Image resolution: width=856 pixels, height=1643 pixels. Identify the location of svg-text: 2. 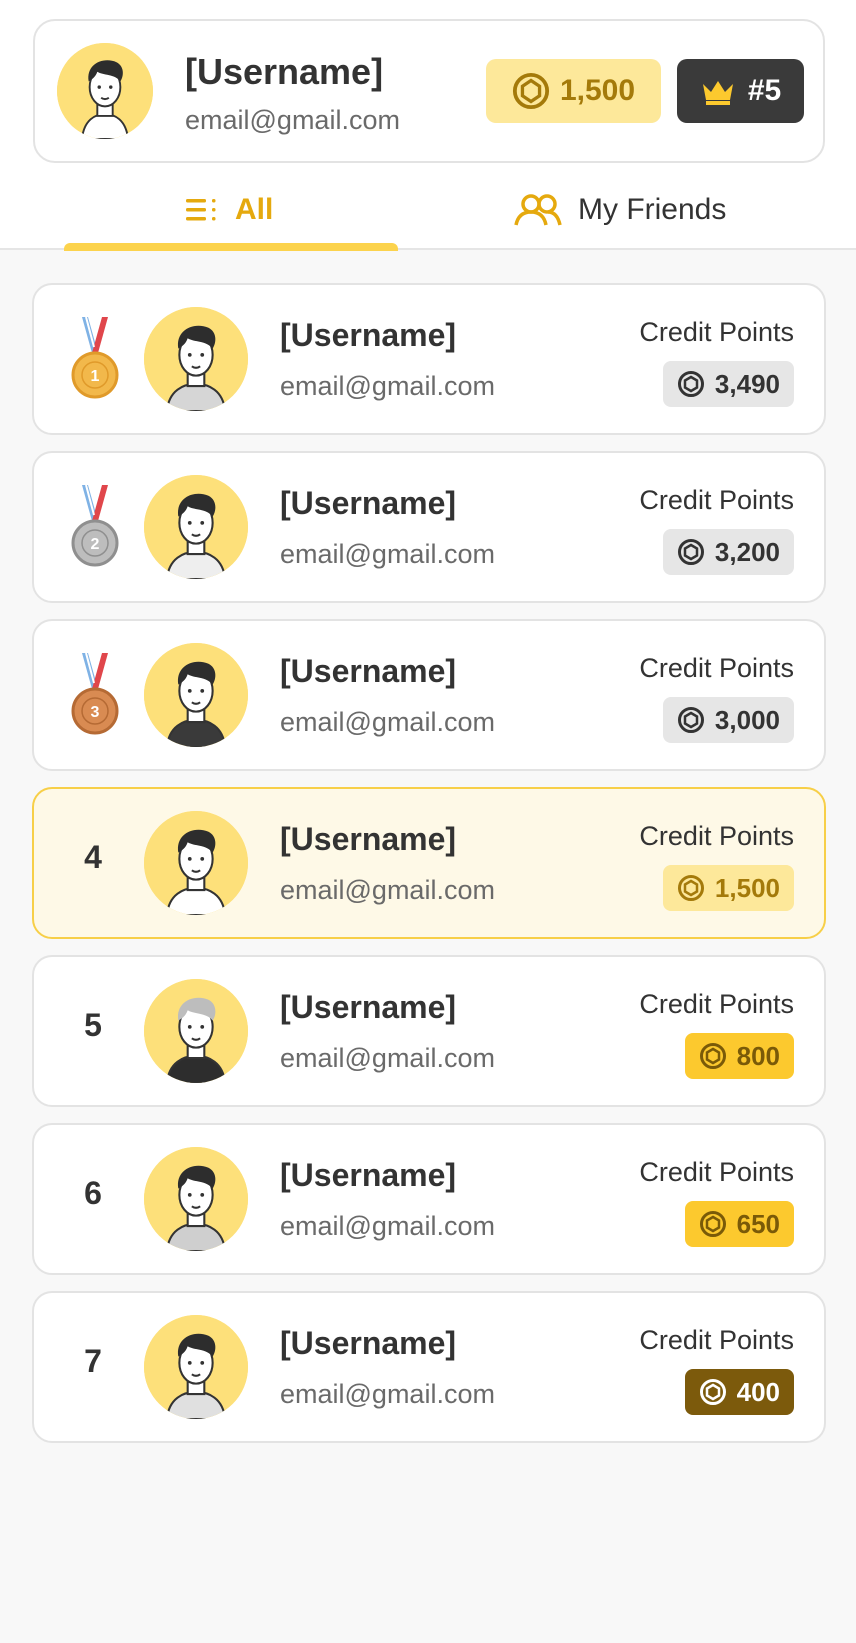
(95, 544).